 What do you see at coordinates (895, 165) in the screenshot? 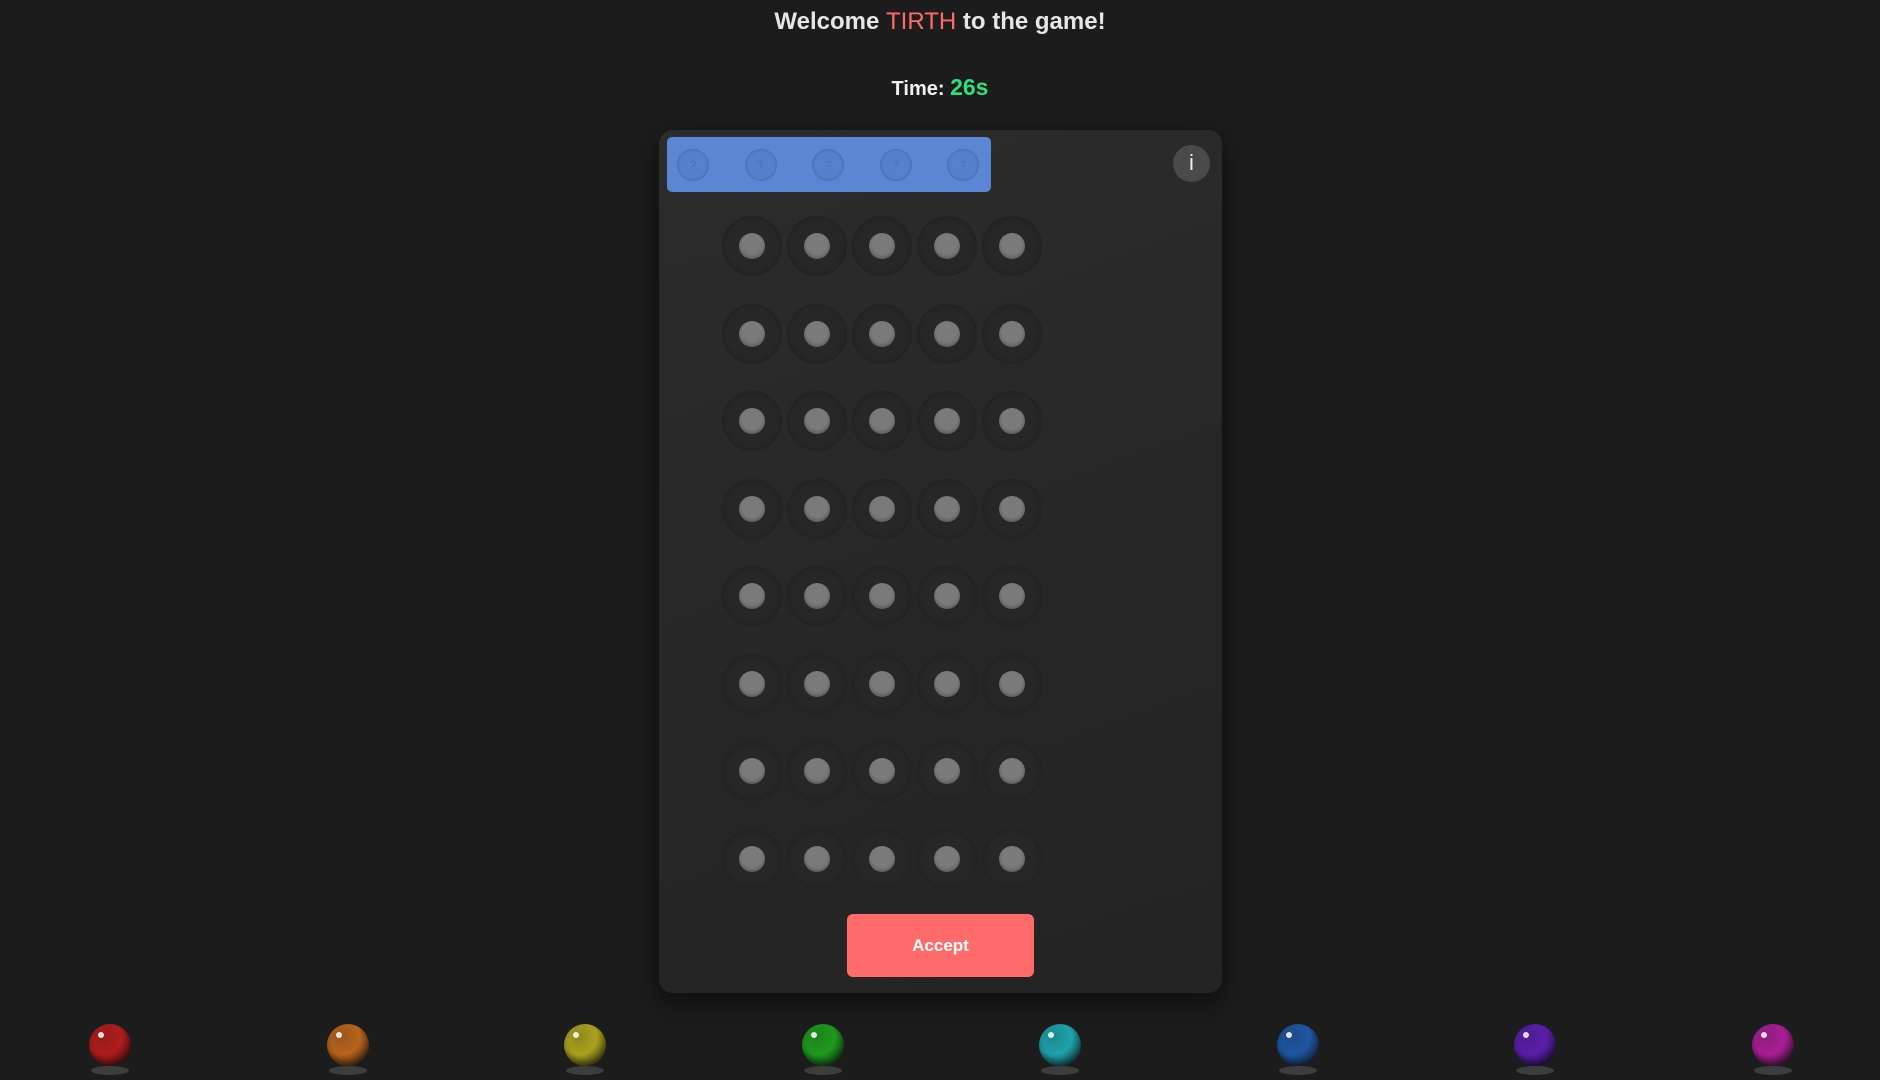
I see `secret-slot: ?` at bounding box center [895, 165].